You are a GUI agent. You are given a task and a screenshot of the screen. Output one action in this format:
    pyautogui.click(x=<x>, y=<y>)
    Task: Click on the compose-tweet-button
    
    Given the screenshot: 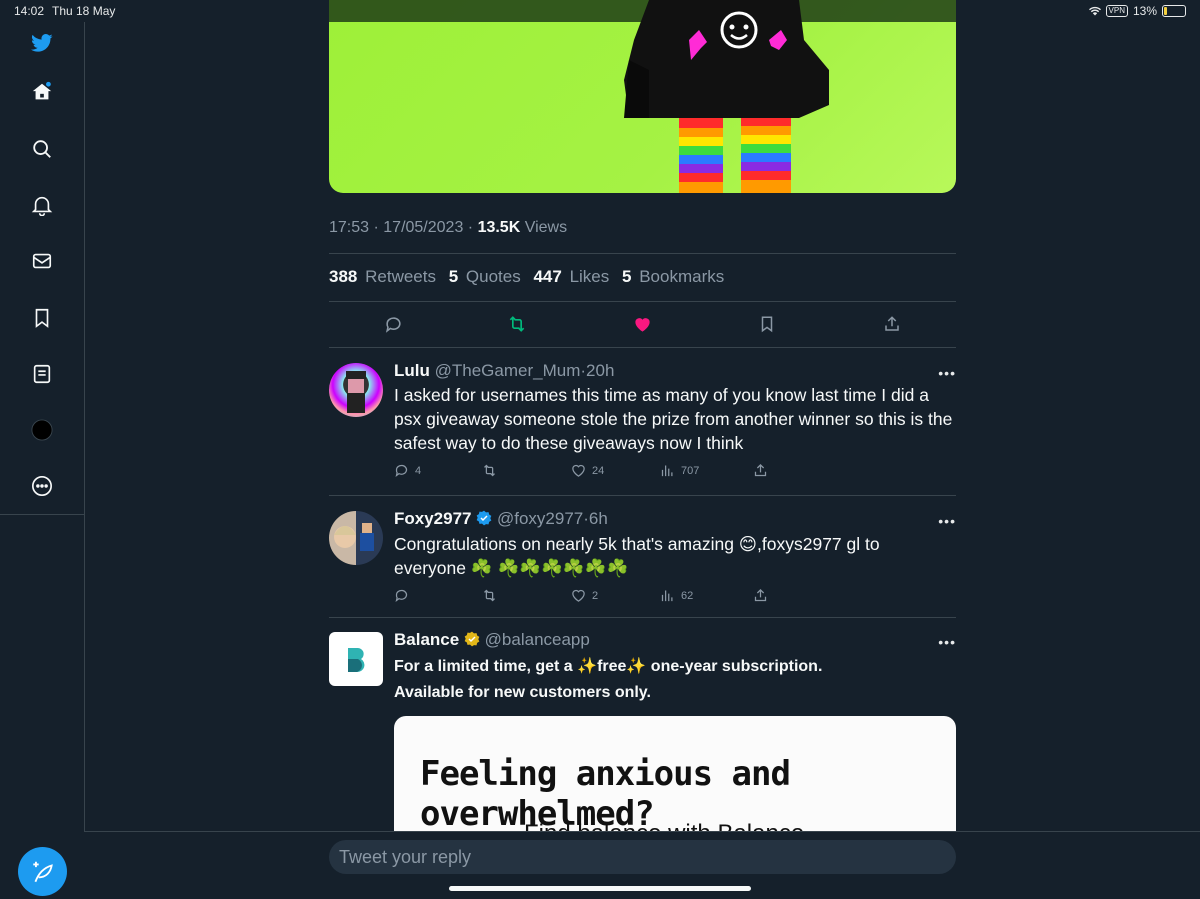 What is the action you would take?
    pyautogui.click(x=42, y=871)
    